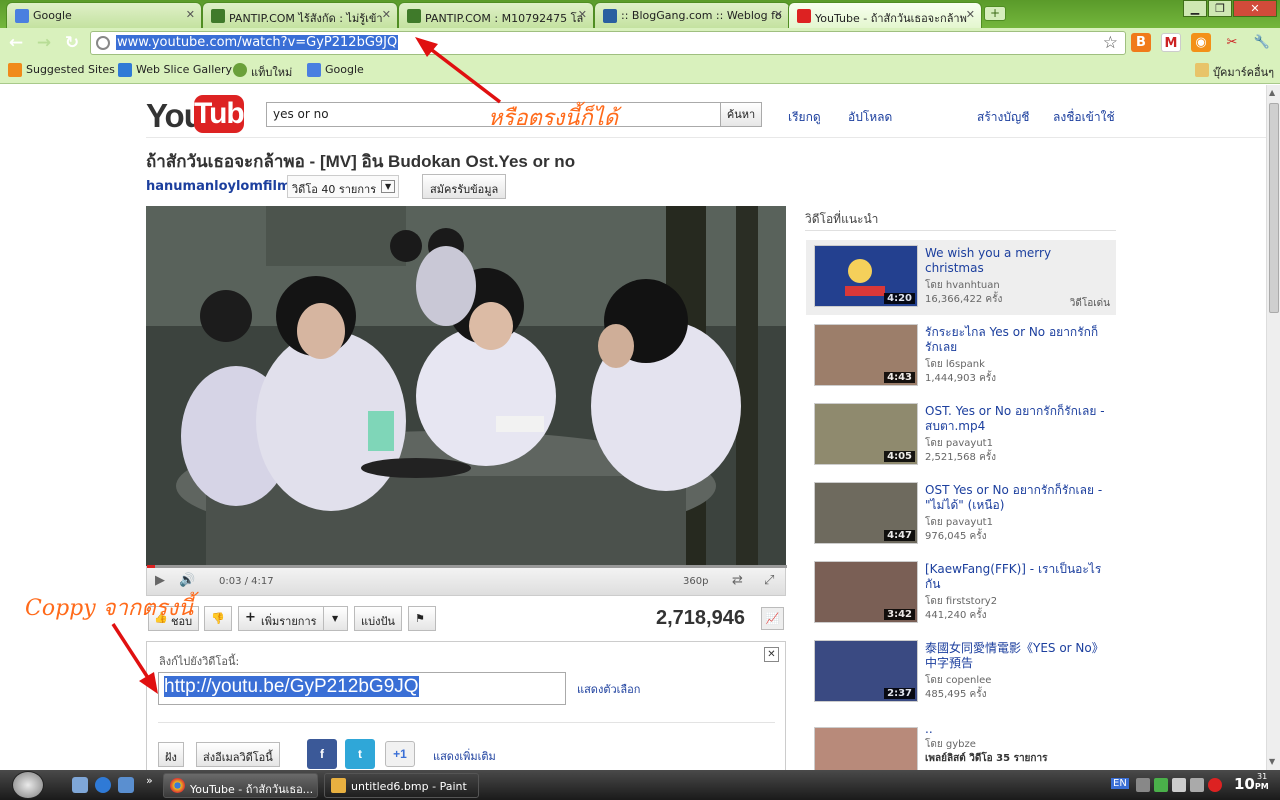 This screenshot has width=1280, height=800. Describe the element at coordinates (187, 580) in the screenshot. I see `volume-icon: 🔊` at that location.